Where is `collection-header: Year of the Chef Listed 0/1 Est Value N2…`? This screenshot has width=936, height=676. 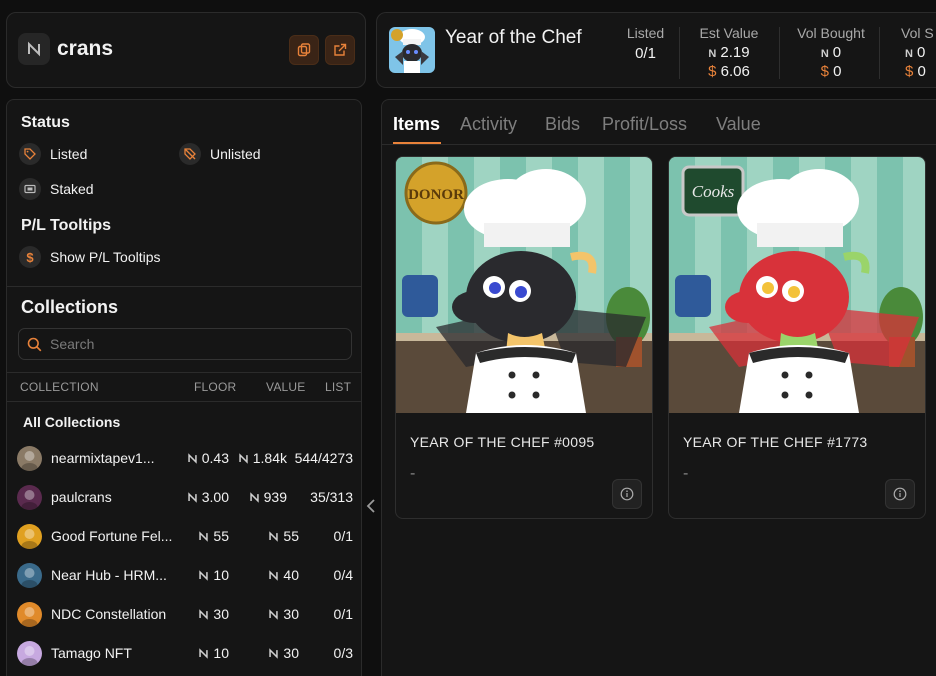
collection-header: Year of the Chef Listed 0/1 Est Value N2… is located at coordinates (656, 50).